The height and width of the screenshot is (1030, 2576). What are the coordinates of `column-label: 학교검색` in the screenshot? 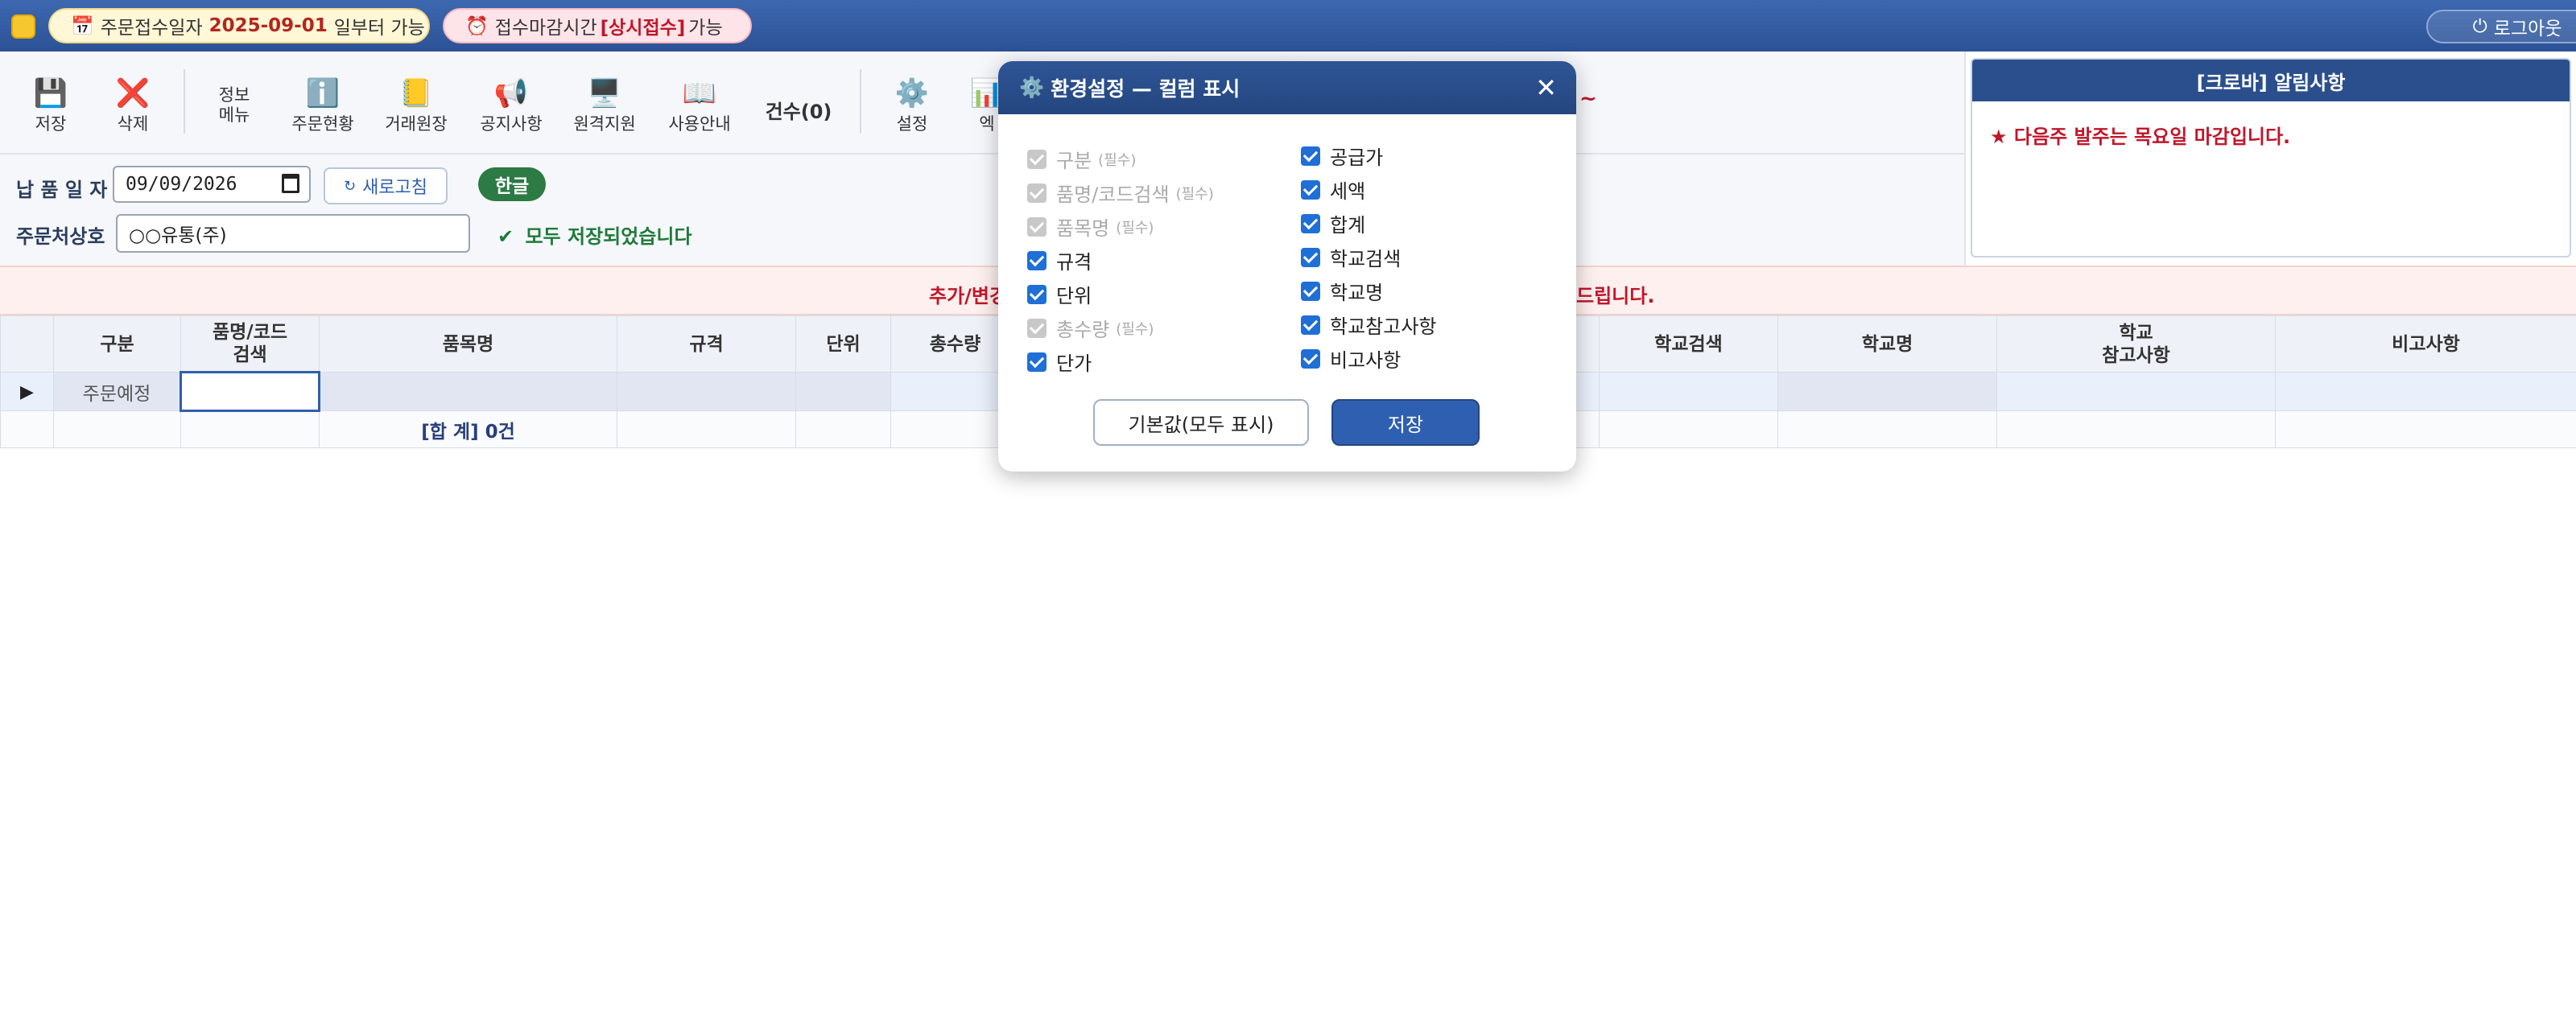 It's located at (1366, 259).